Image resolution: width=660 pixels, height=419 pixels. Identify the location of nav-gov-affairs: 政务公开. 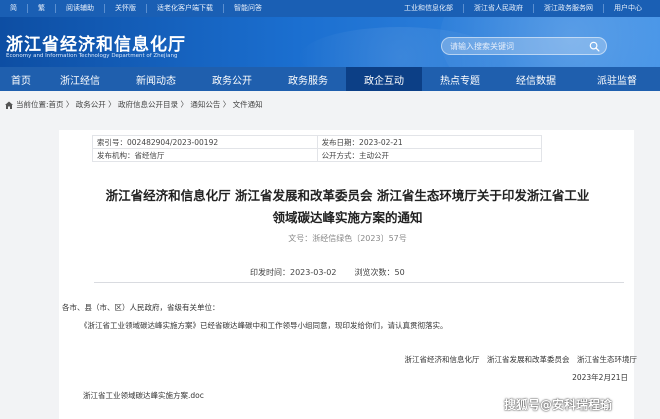
(232, 79).